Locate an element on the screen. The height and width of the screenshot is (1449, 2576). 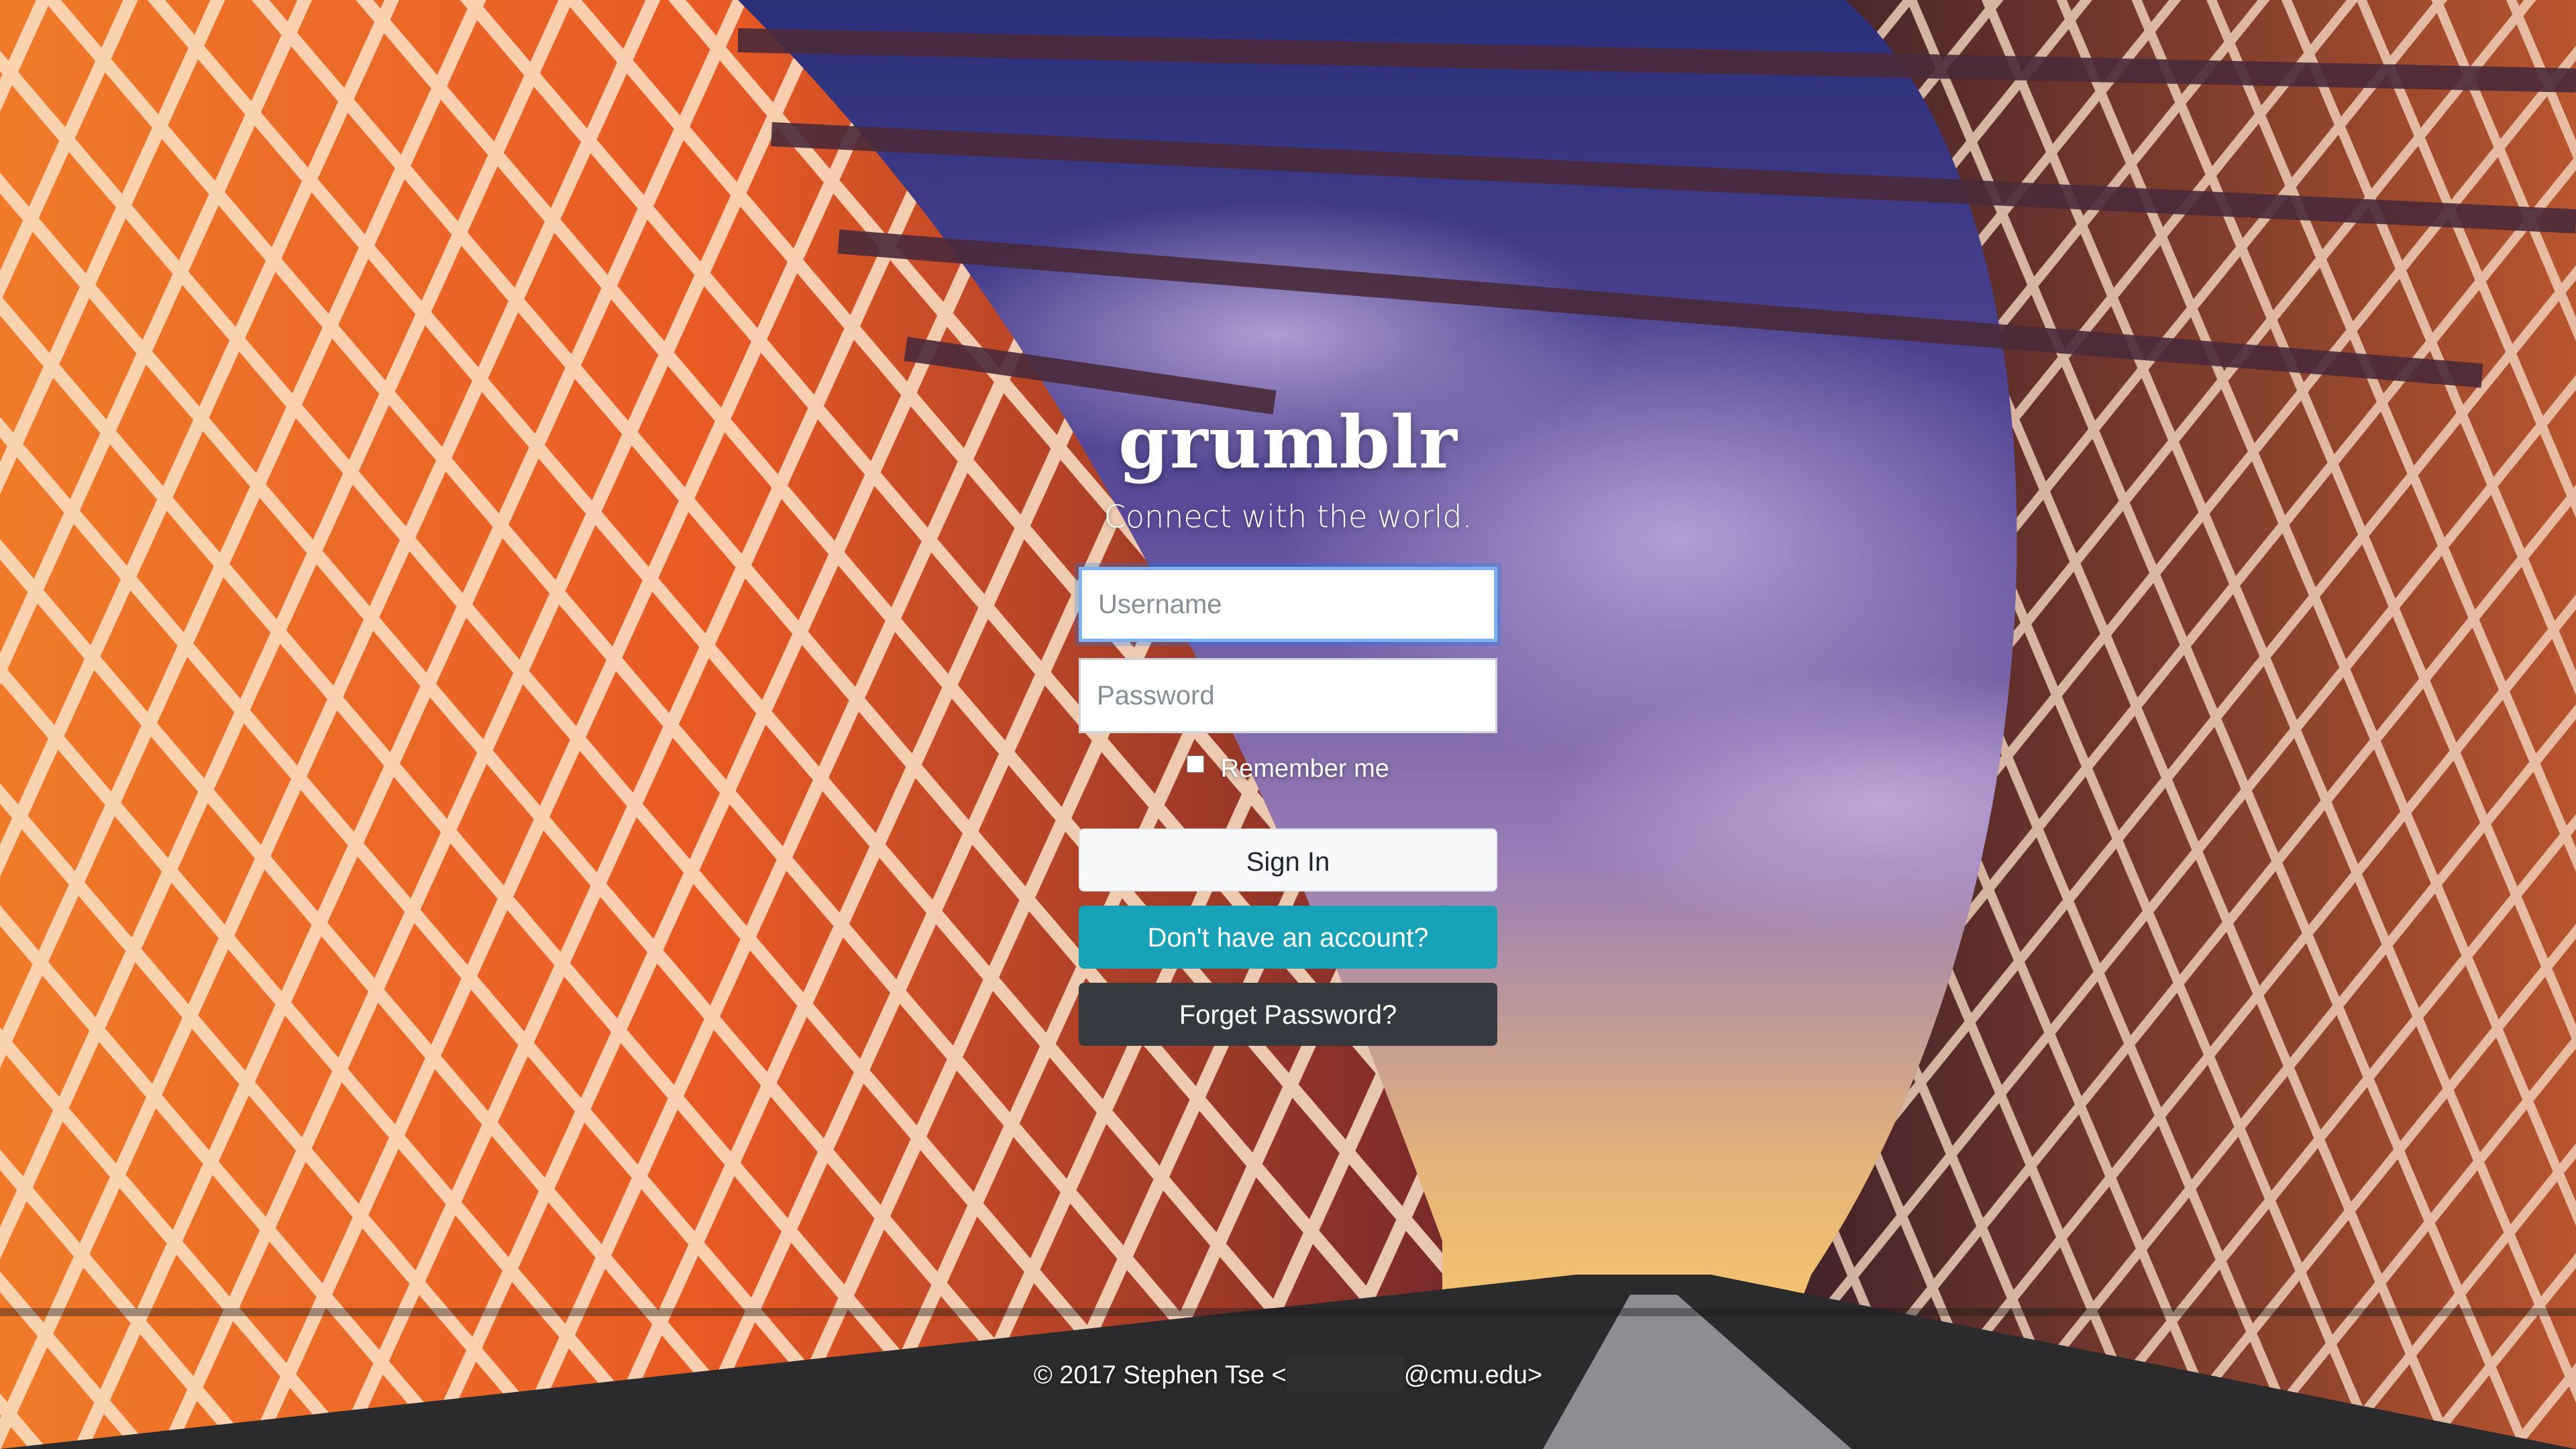
brand-tagline: Connect with the world. is located at coordinates (1288, 516).